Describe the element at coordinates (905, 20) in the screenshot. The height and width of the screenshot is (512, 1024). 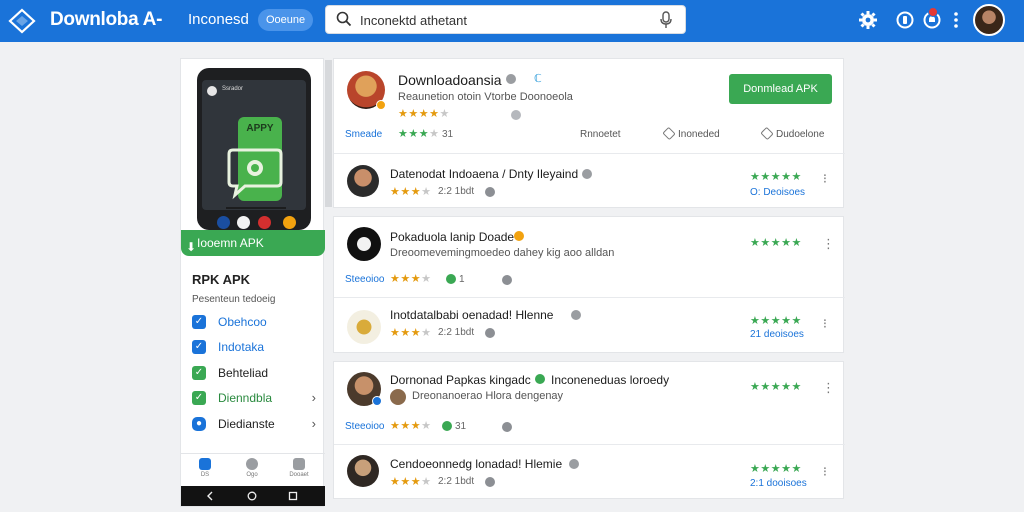
I see `help-icon` at that location.